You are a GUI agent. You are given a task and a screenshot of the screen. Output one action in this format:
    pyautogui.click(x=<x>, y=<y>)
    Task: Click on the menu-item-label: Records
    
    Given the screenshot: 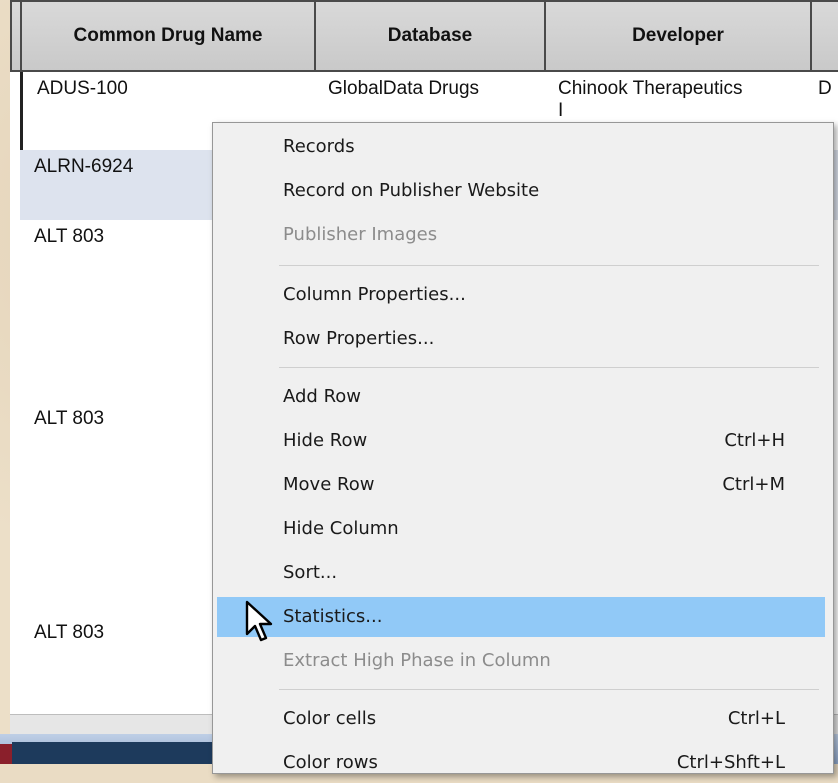 What is the action you would take?
    pyautogui.click(x=319, y=146)
    